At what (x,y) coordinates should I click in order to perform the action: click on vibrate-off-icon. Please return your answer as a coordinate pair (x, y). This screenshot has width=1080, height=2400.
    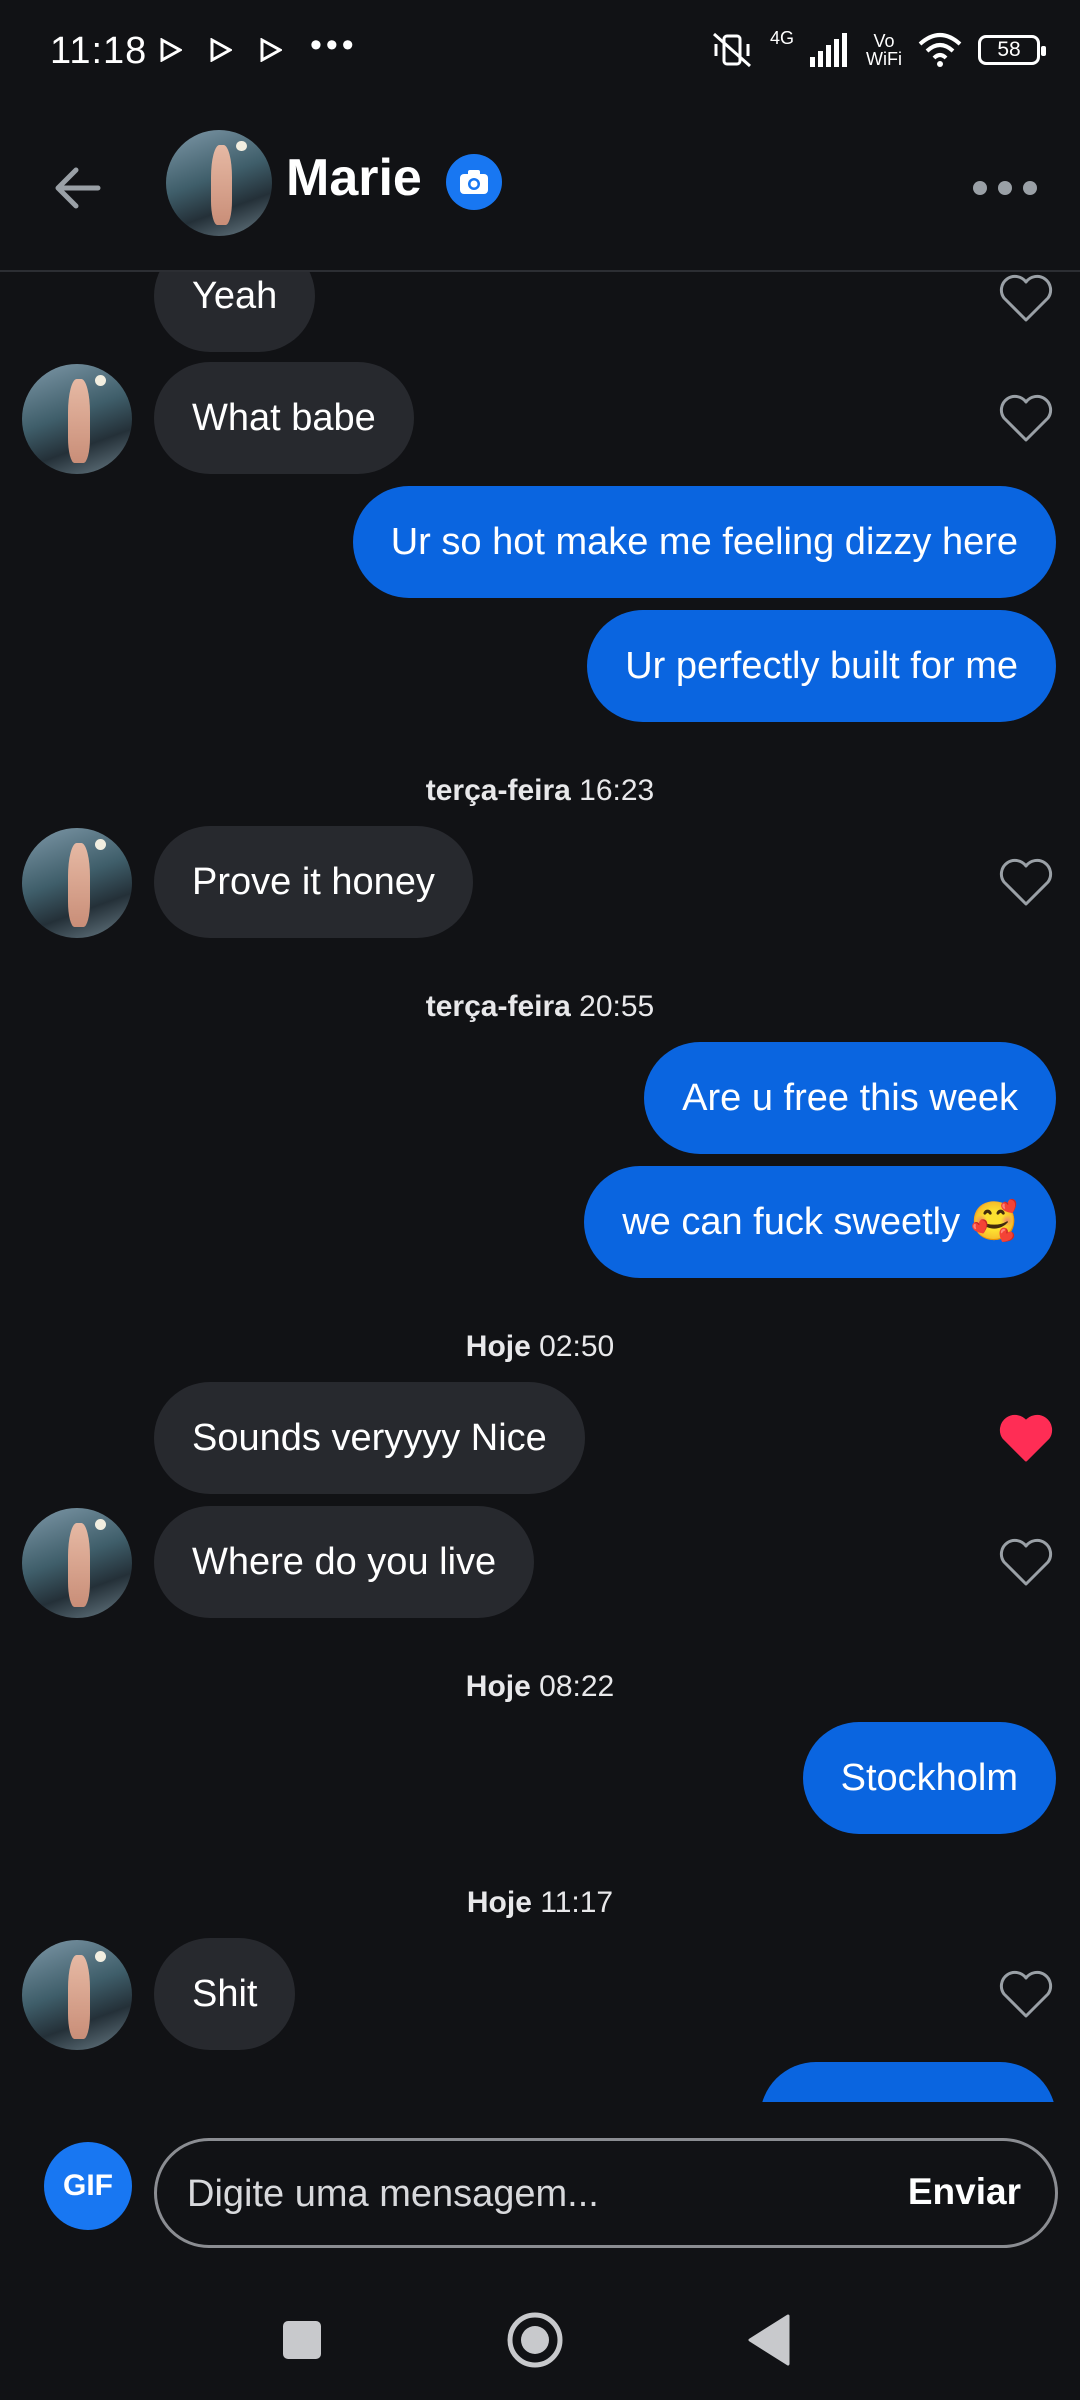
    Looking at the image, I should click on (732, 50).